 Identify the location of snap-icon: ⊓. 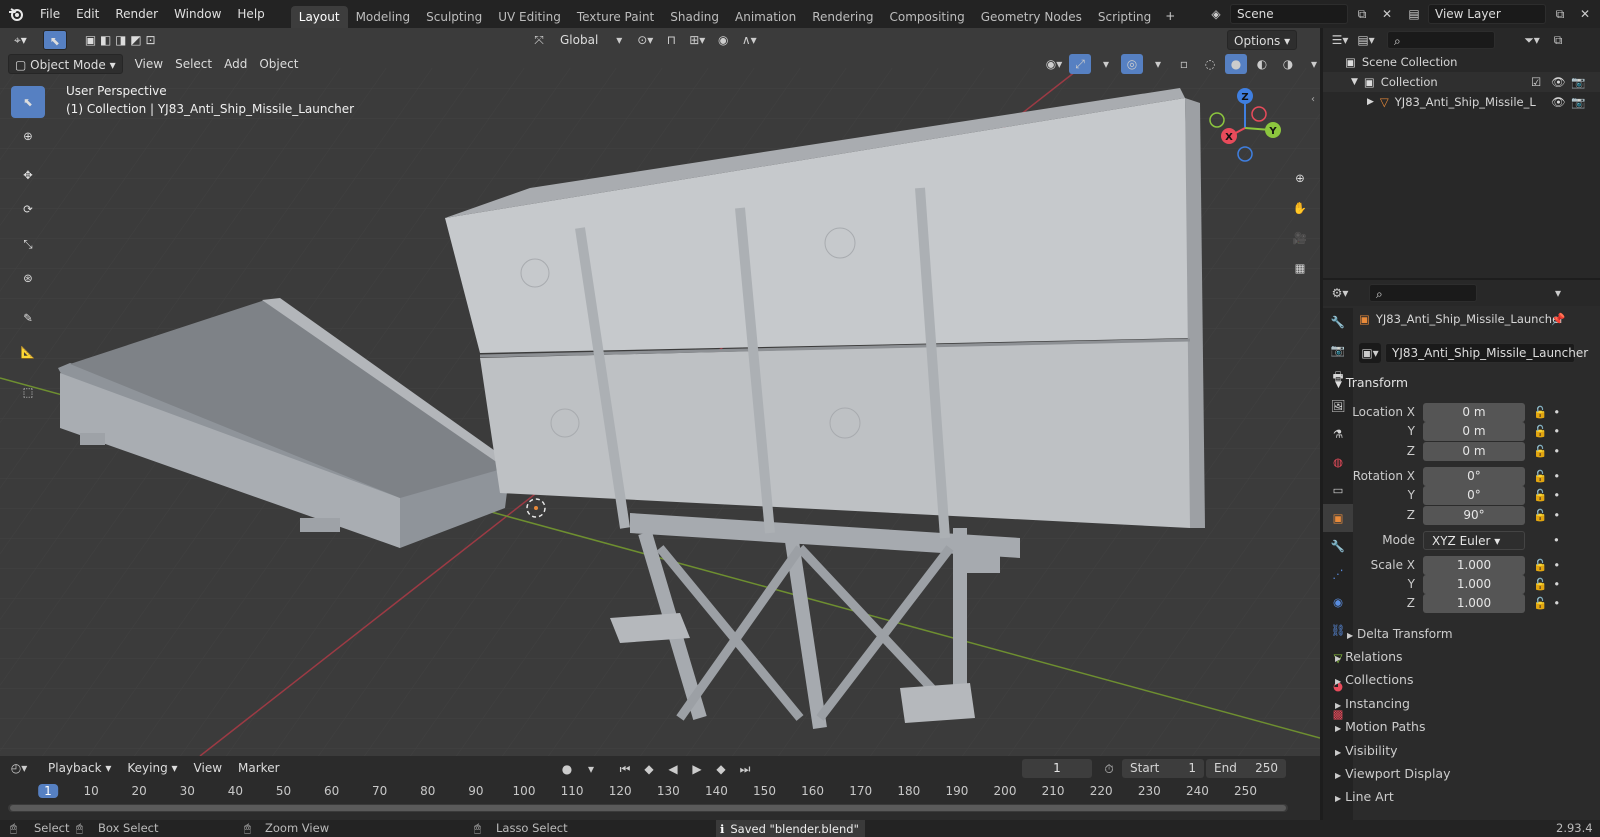
(671, 40).